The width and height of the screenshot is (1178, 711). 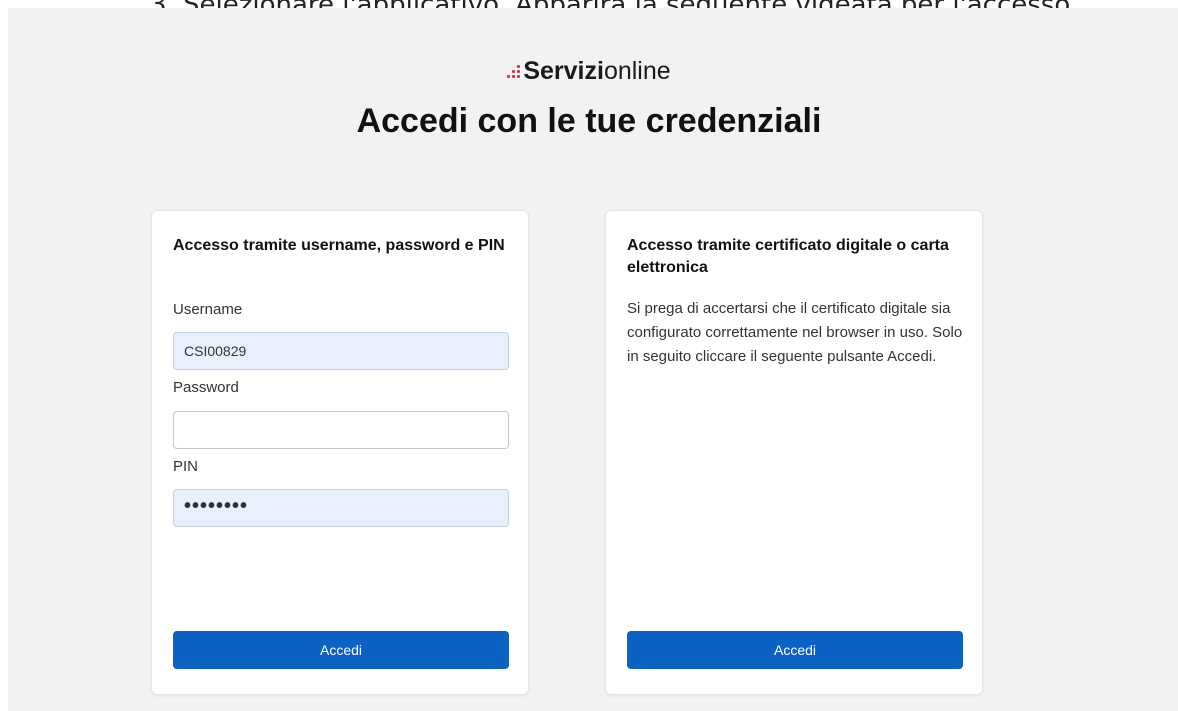 What do you see at coordinates (341, 430) in the screenshot?
I see `password-input` at bounding box center [341, 430].